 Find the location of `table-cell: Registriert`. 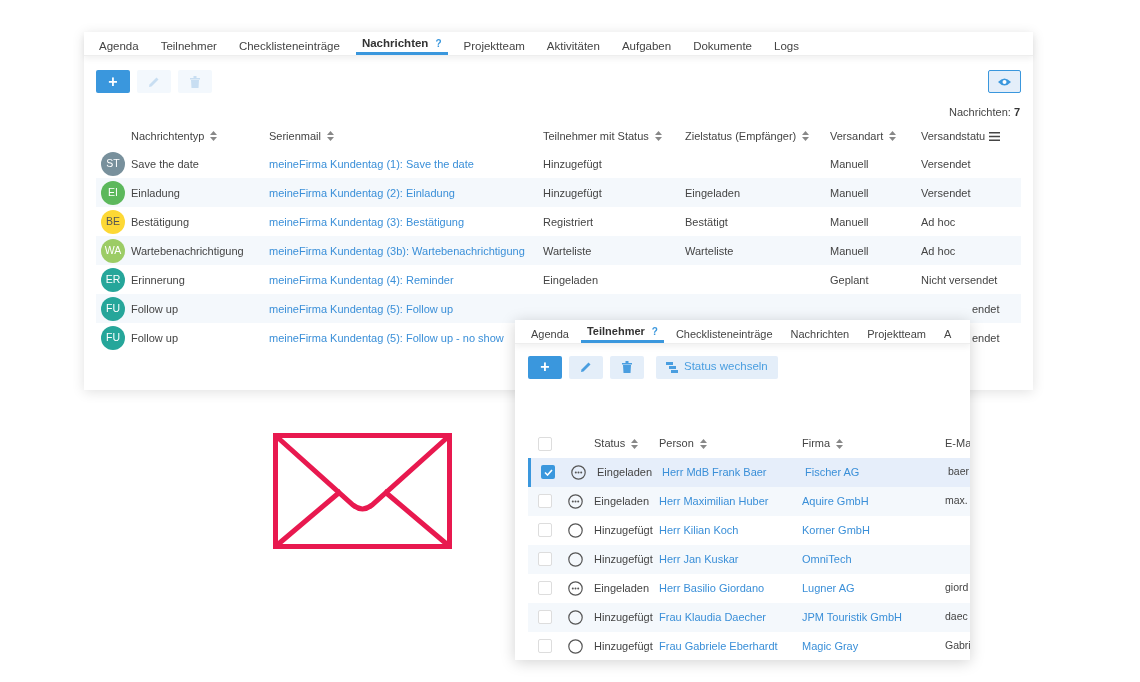

table-cell: Registriert is located at coordinates (568, 221).